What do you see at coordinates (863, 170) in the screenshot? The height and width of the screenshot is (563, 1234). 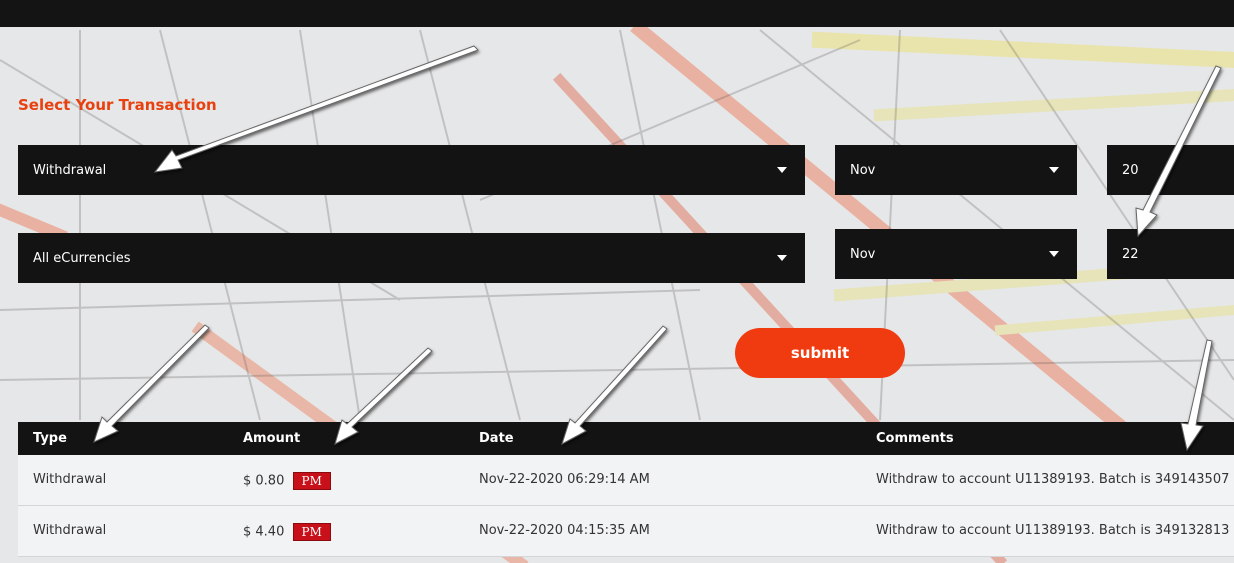 I see `from-month-value: Nov` at bounding box center [863, 170].